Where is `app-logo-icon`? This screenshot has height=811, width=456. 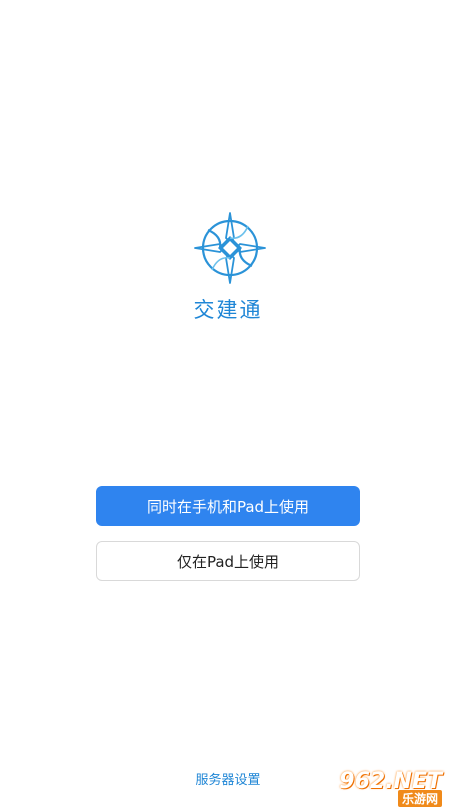 app-logo-icon is located at coordinates (230, 248).